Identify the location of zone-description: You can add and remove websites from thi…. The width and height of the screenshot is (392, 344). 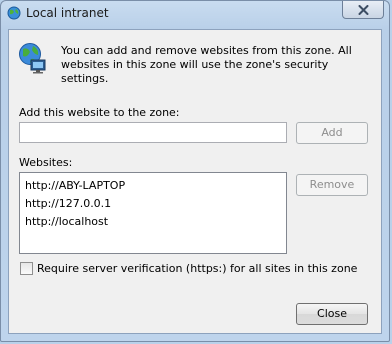
(206, 64).